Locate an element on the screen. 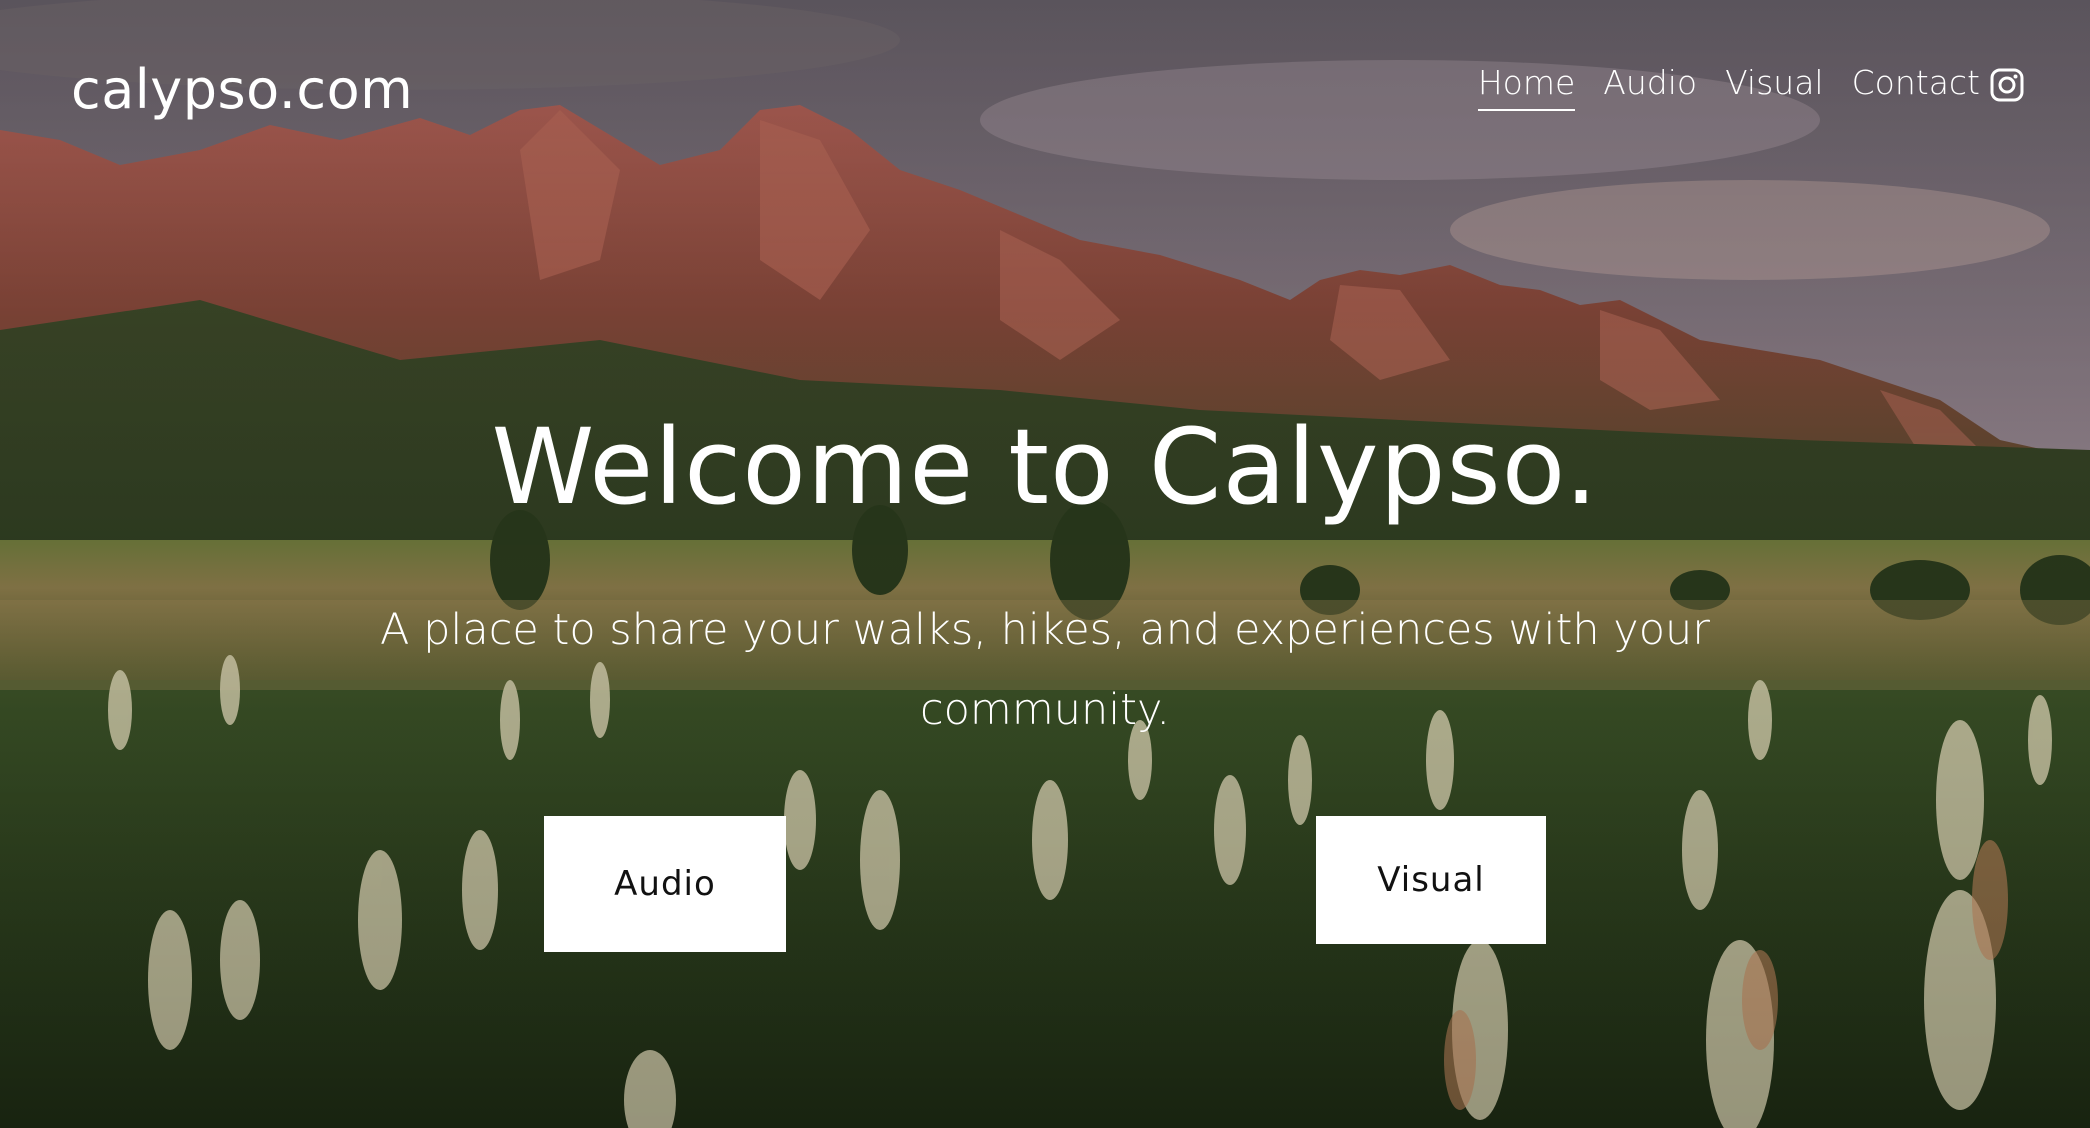  main-nav: Home Audio Visual Contact is located at coordinates (1728, 86).